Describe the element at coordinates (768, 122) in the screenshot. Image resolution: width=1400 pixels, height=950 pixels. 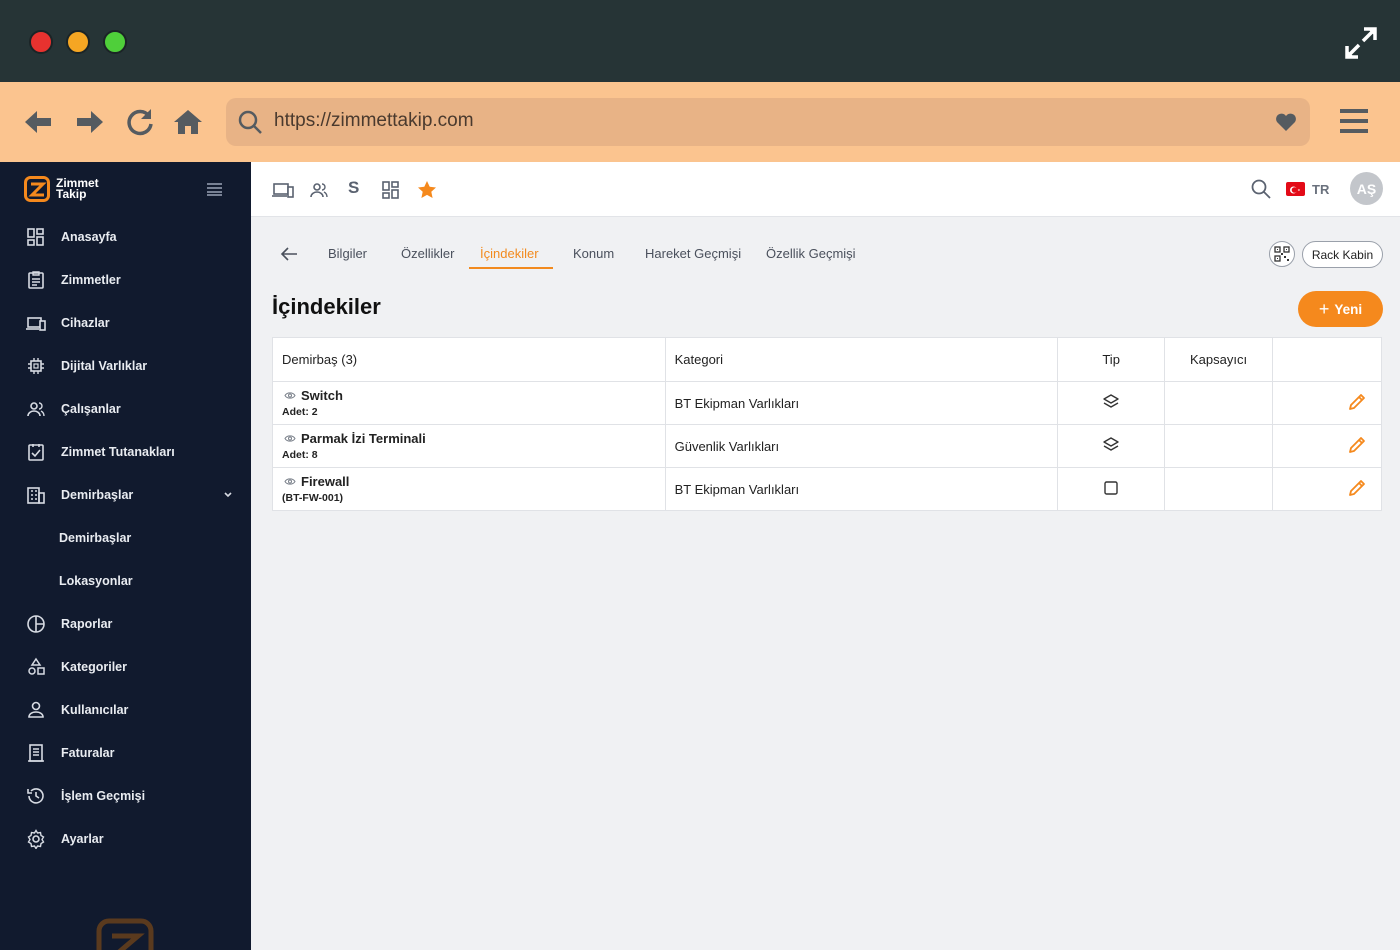
I see `address-bar: https://zimmettakip.com` at that location.